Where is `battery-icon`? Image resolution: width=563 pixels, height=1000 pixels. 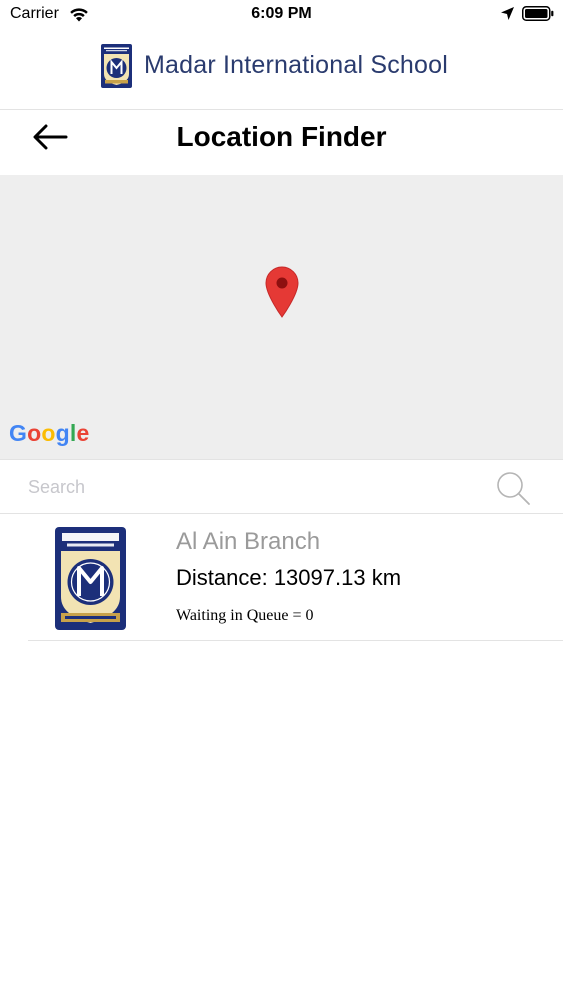 battery-icon is located at coordinates (538, 13).